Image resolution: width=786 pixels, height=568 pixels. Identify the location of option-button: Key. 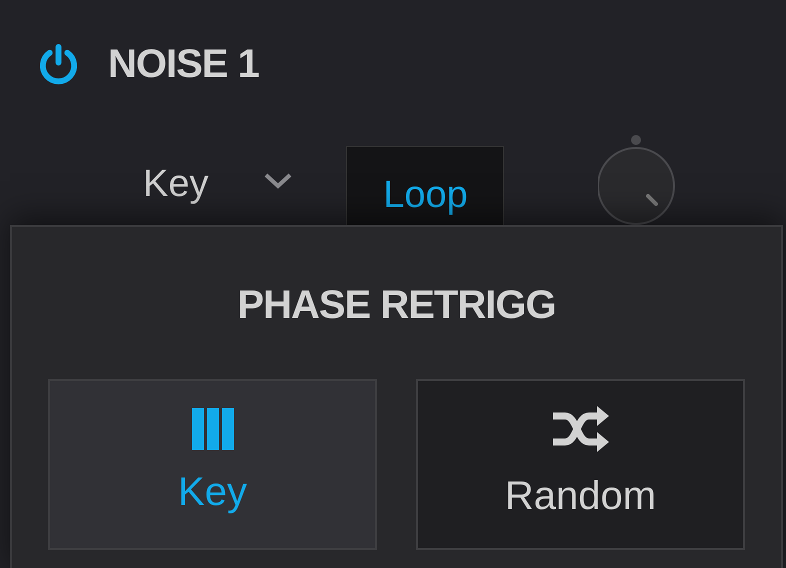
(212, 464).